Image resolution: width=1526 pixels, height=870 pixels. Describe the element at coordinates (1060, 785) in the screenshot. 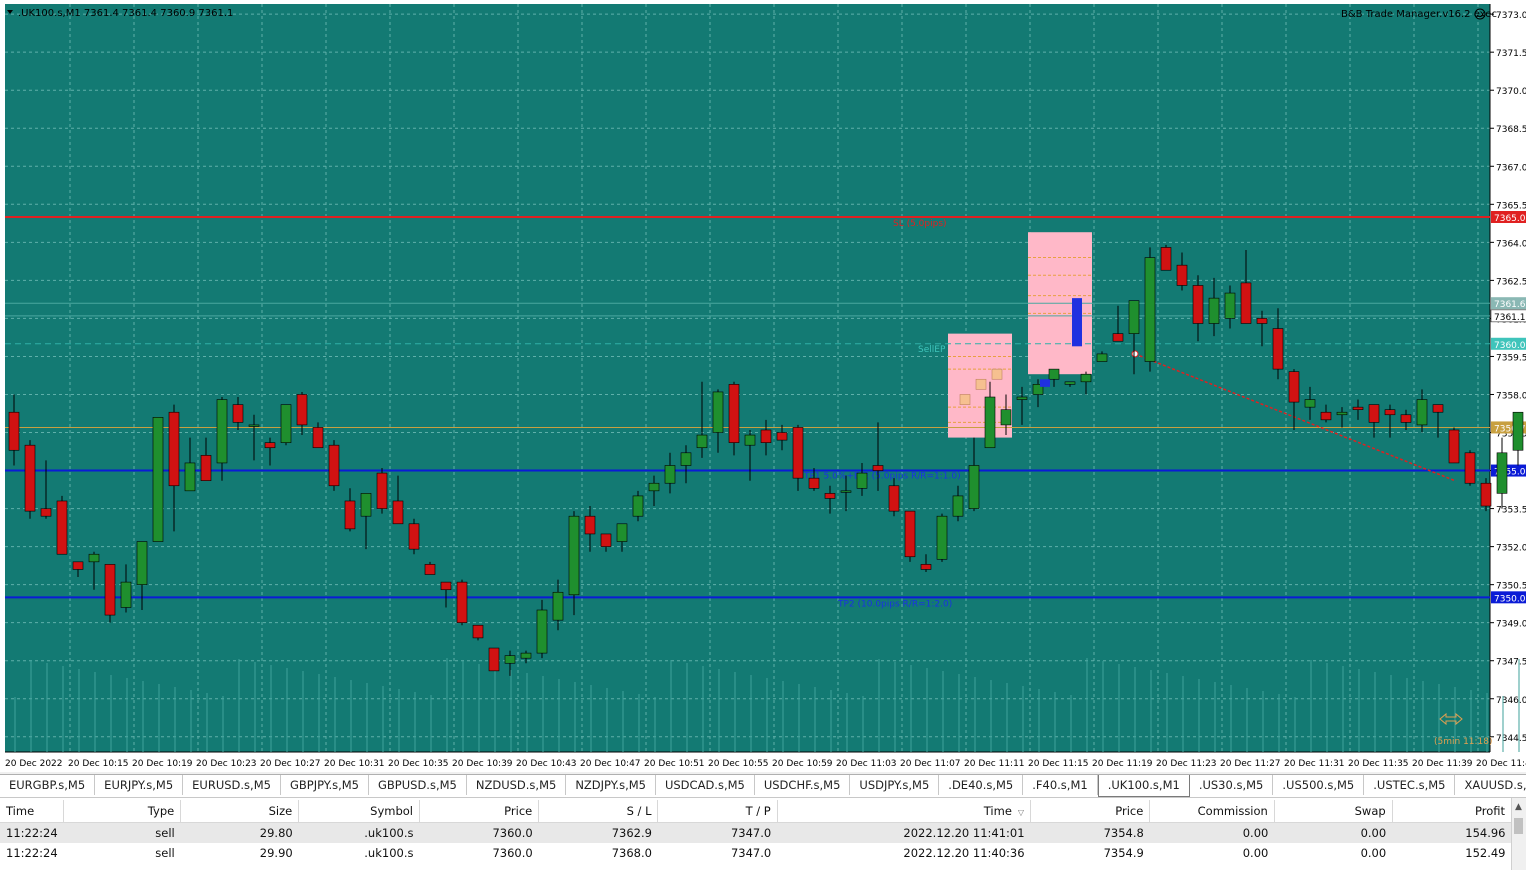

I see `symbol-tab: .F40.s,M1` at that location.